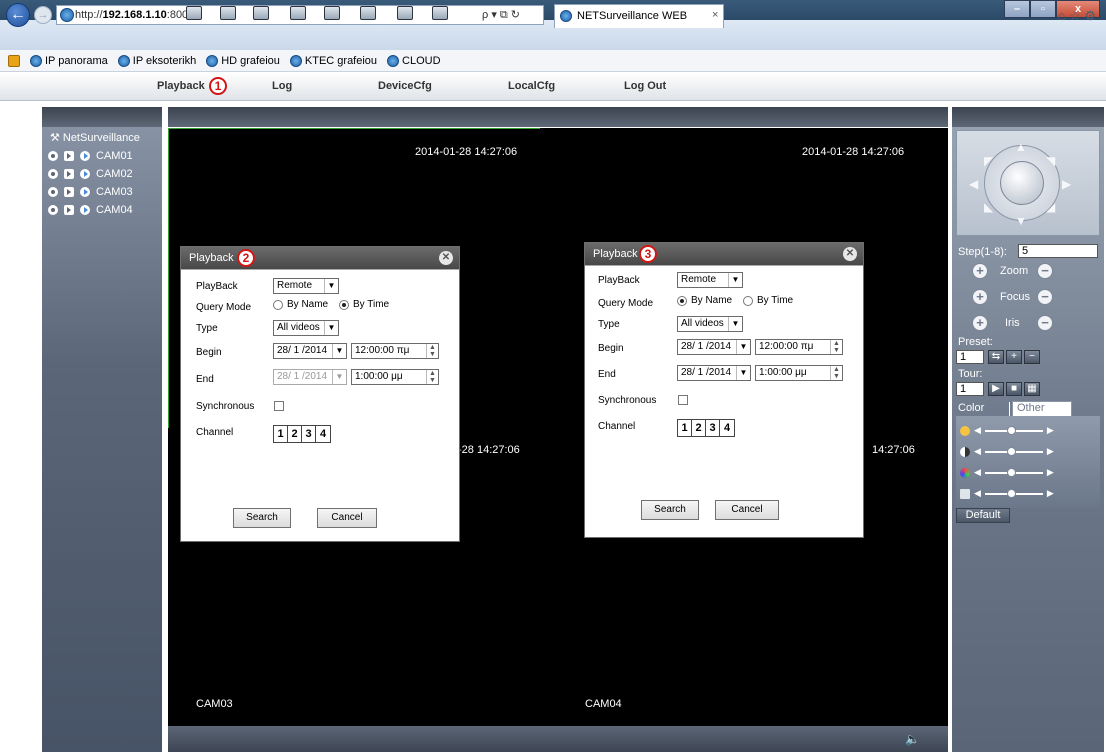 This screenshot has width=1106, height=752. What do you see at coordinates (970, 389) in the screenshot?
I see `tour-input: 1` at bounding box center [970, 389].